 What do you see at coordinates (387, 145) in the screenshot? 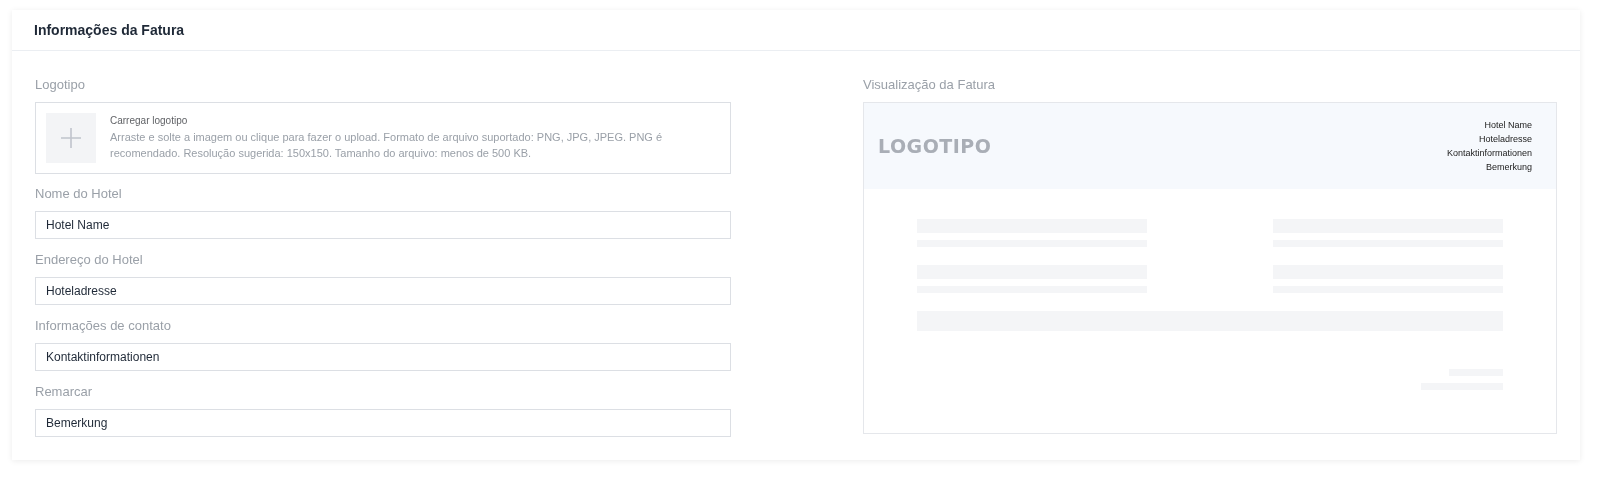
I see `upload-hint: Arraste e solte a imagem ou clique para fazer o upload. Formato de arquivo suportado: PNG, JPG, JPEG. PNG é recomendado. Resolução sugerida: 150x150. Tamanho do arquivo: menos de 500 KB.` at bounding box center [387, 145].